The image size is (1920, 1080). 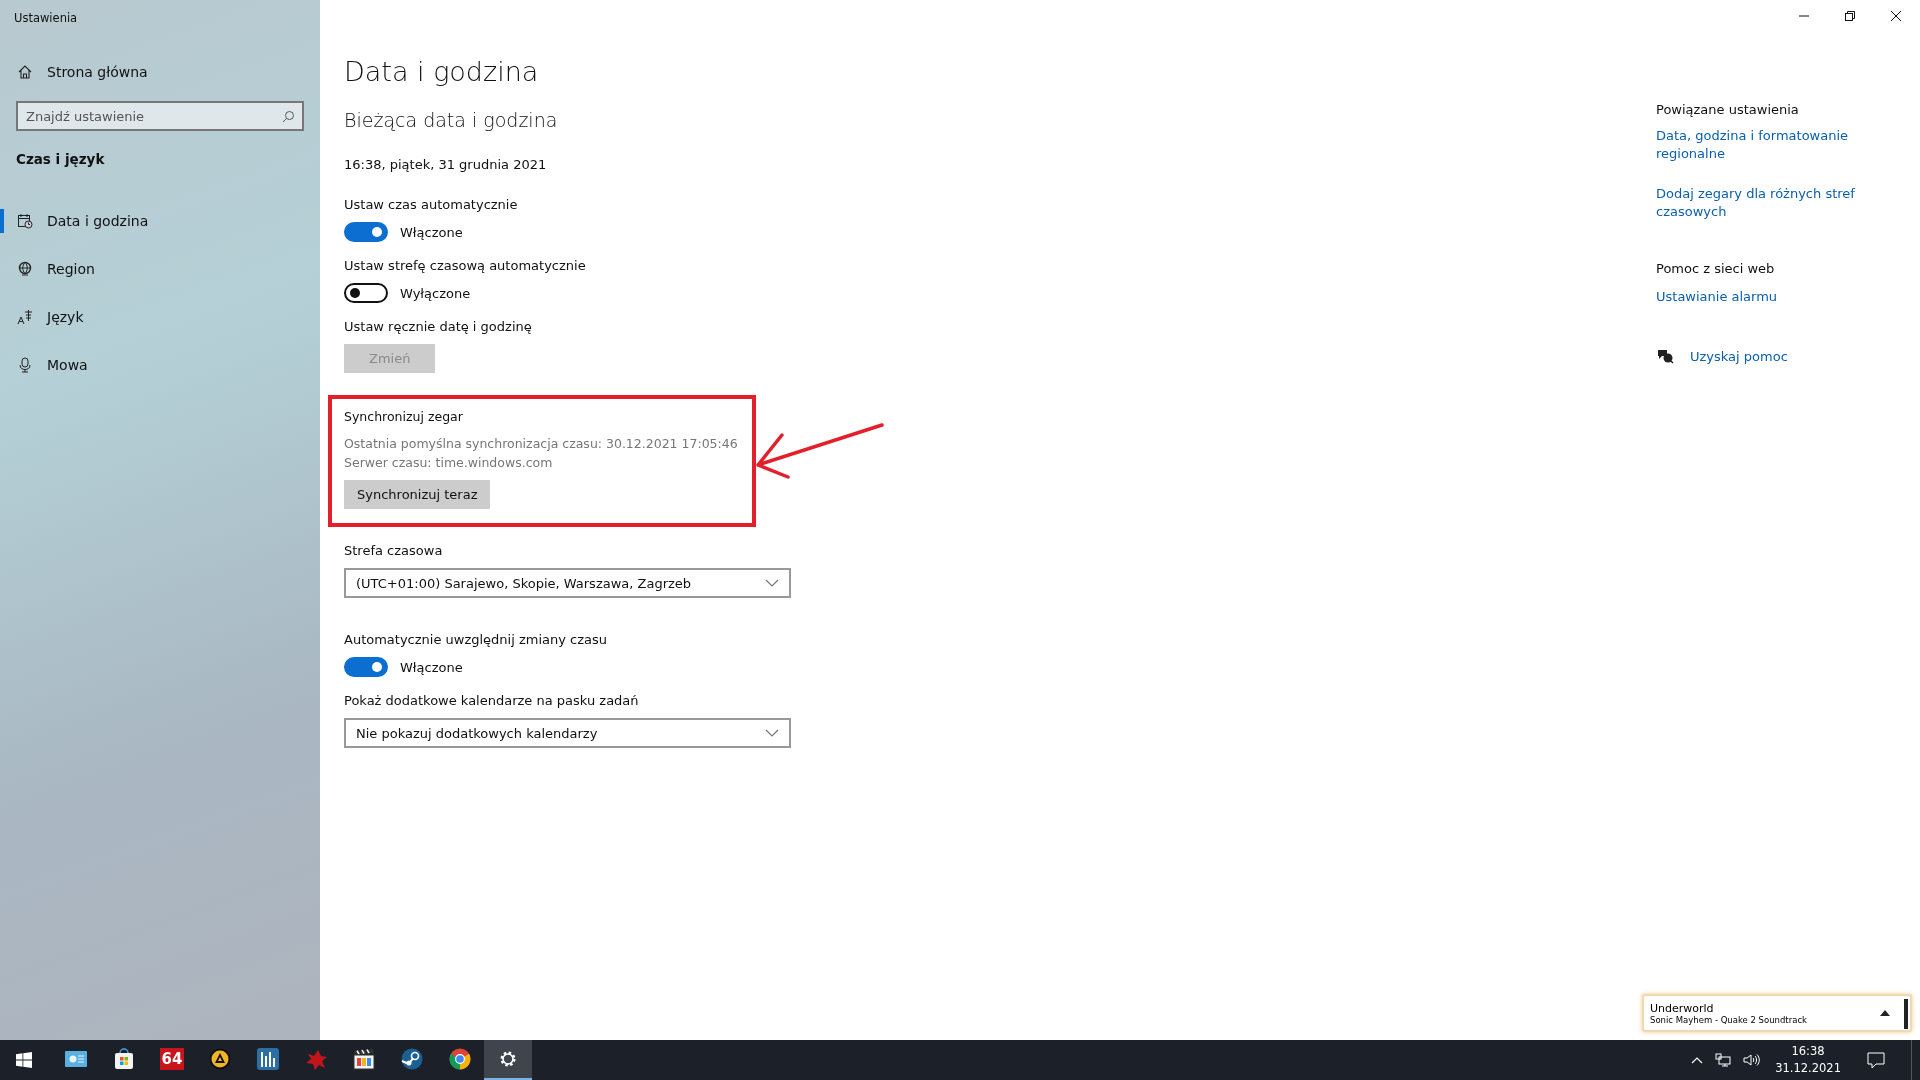 I want to click on related-link: Data, godzina i formatowanie regionalne, so click(x=1771, y=145).